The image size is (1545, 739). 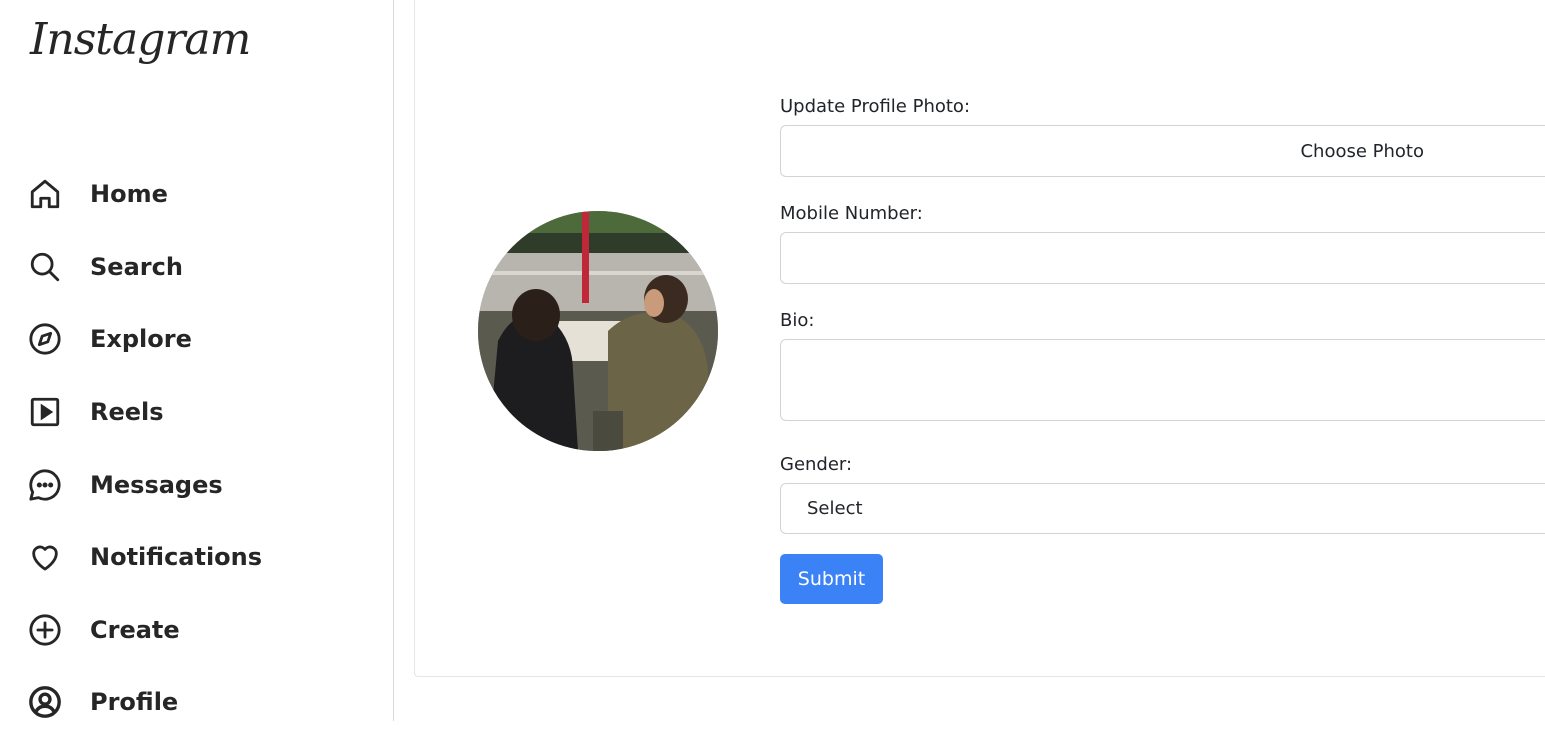 What do you see at coordinates (1162, 380) in the screenshot?
I see `bio-textarea` at bounding box center [1162, 380].